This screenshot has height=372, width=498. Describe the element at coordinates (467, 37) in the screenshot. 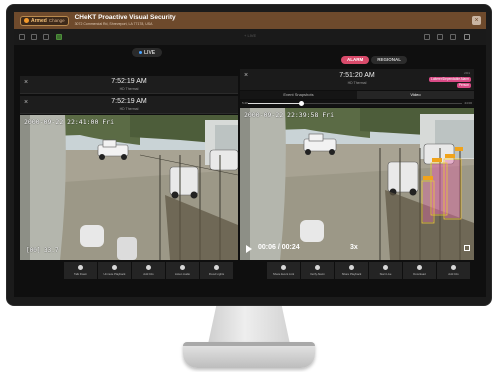

I see `expand-icon` at that location.